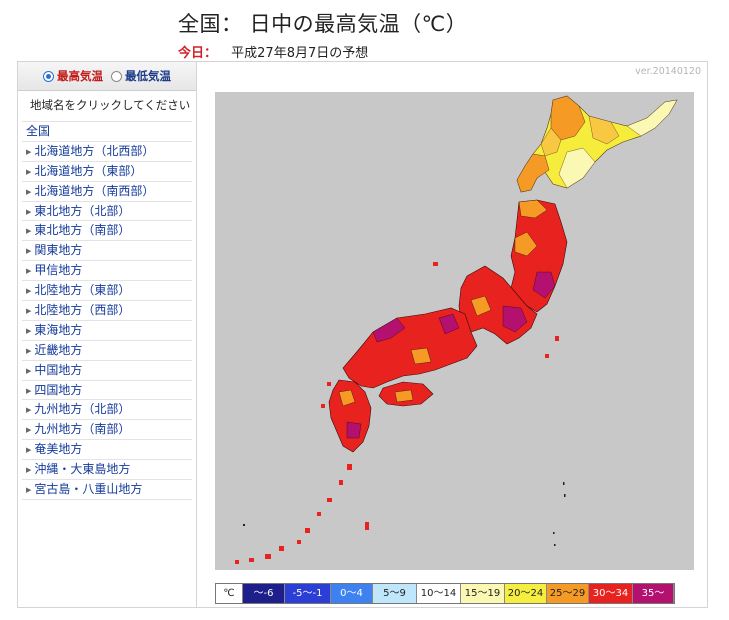 The height and width of the screenshot is (620, 729). What do you see at coordinates (352, 593) in the screenshot?
I see `legend-bin: 0〜4` at bounding box center [352, 593].